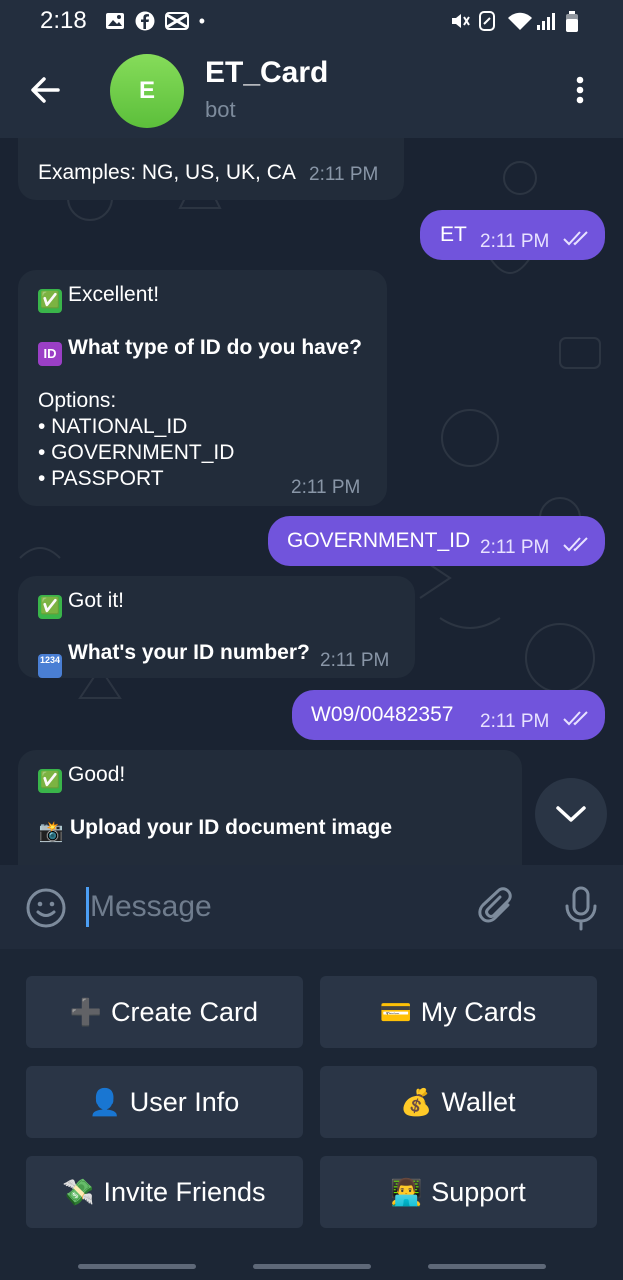 The width and height of the screenshot is (623, 1280). What do you see at coordinates (575, 21) in the screenshot?
I see `battery-icon` at bounding box center [575, 21].